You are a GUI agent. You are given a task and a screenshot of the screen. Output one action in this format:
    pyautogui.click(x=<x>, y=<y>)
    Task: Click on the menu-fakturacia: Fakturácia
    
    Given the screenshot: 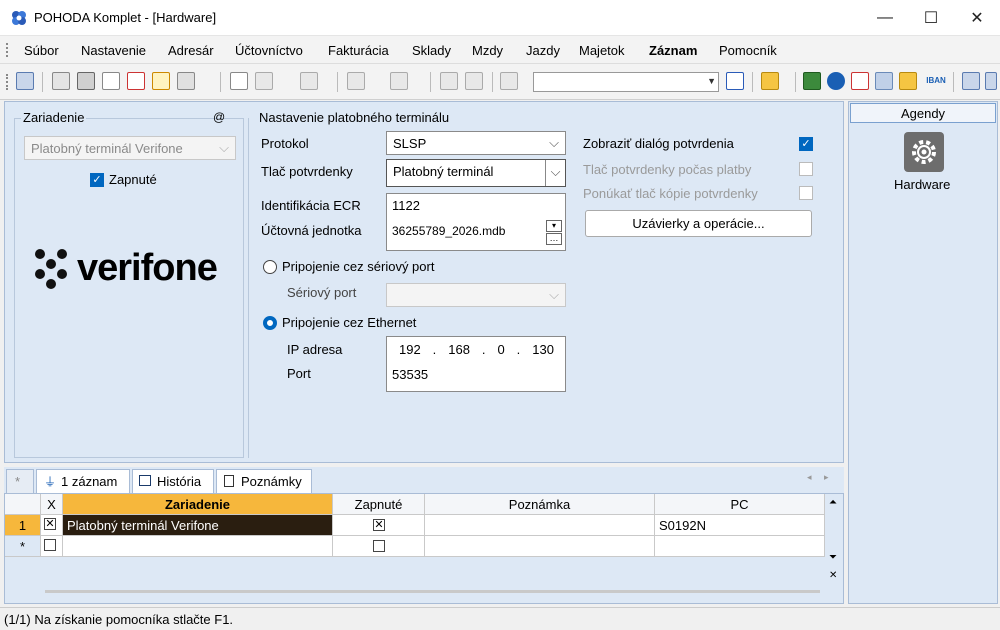 What is the action you would take?
    pyautogui.click(x=358, y=50)
    